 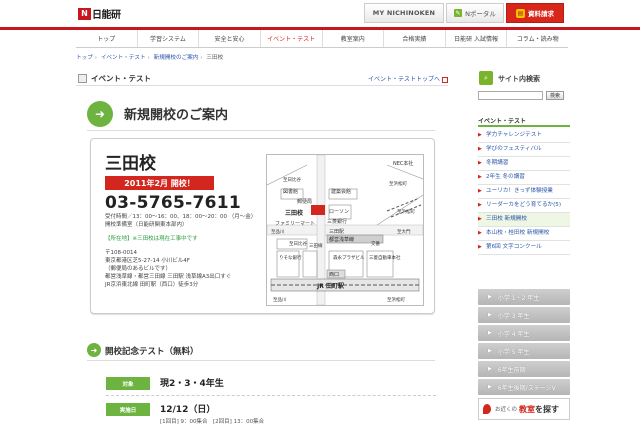 What do you see at coordinates (524, 220) in the screenshot?
I see `sidebar-item-current: ▶ 三田校 新規開校` at bounding box center [524, 220].